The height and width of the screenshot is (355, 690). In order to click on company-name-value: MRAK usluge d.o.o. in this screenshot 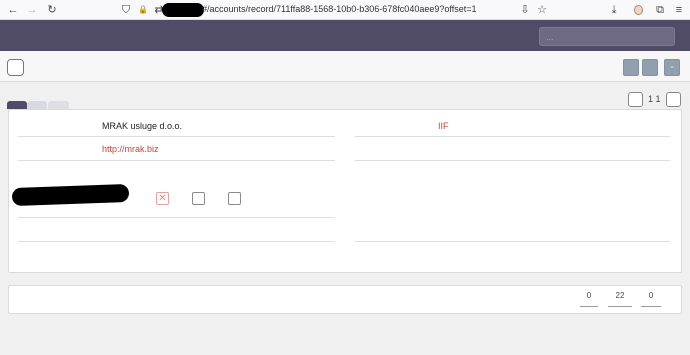, I will do `click(142, 126)`.